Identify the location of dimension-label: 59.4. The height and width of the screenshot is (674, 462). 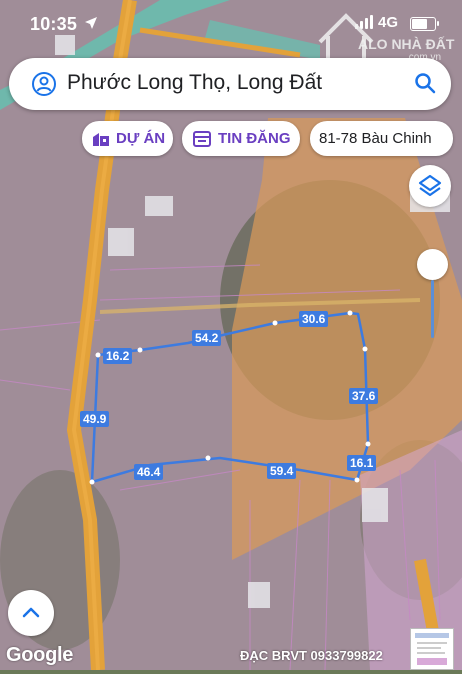
(282, 471).